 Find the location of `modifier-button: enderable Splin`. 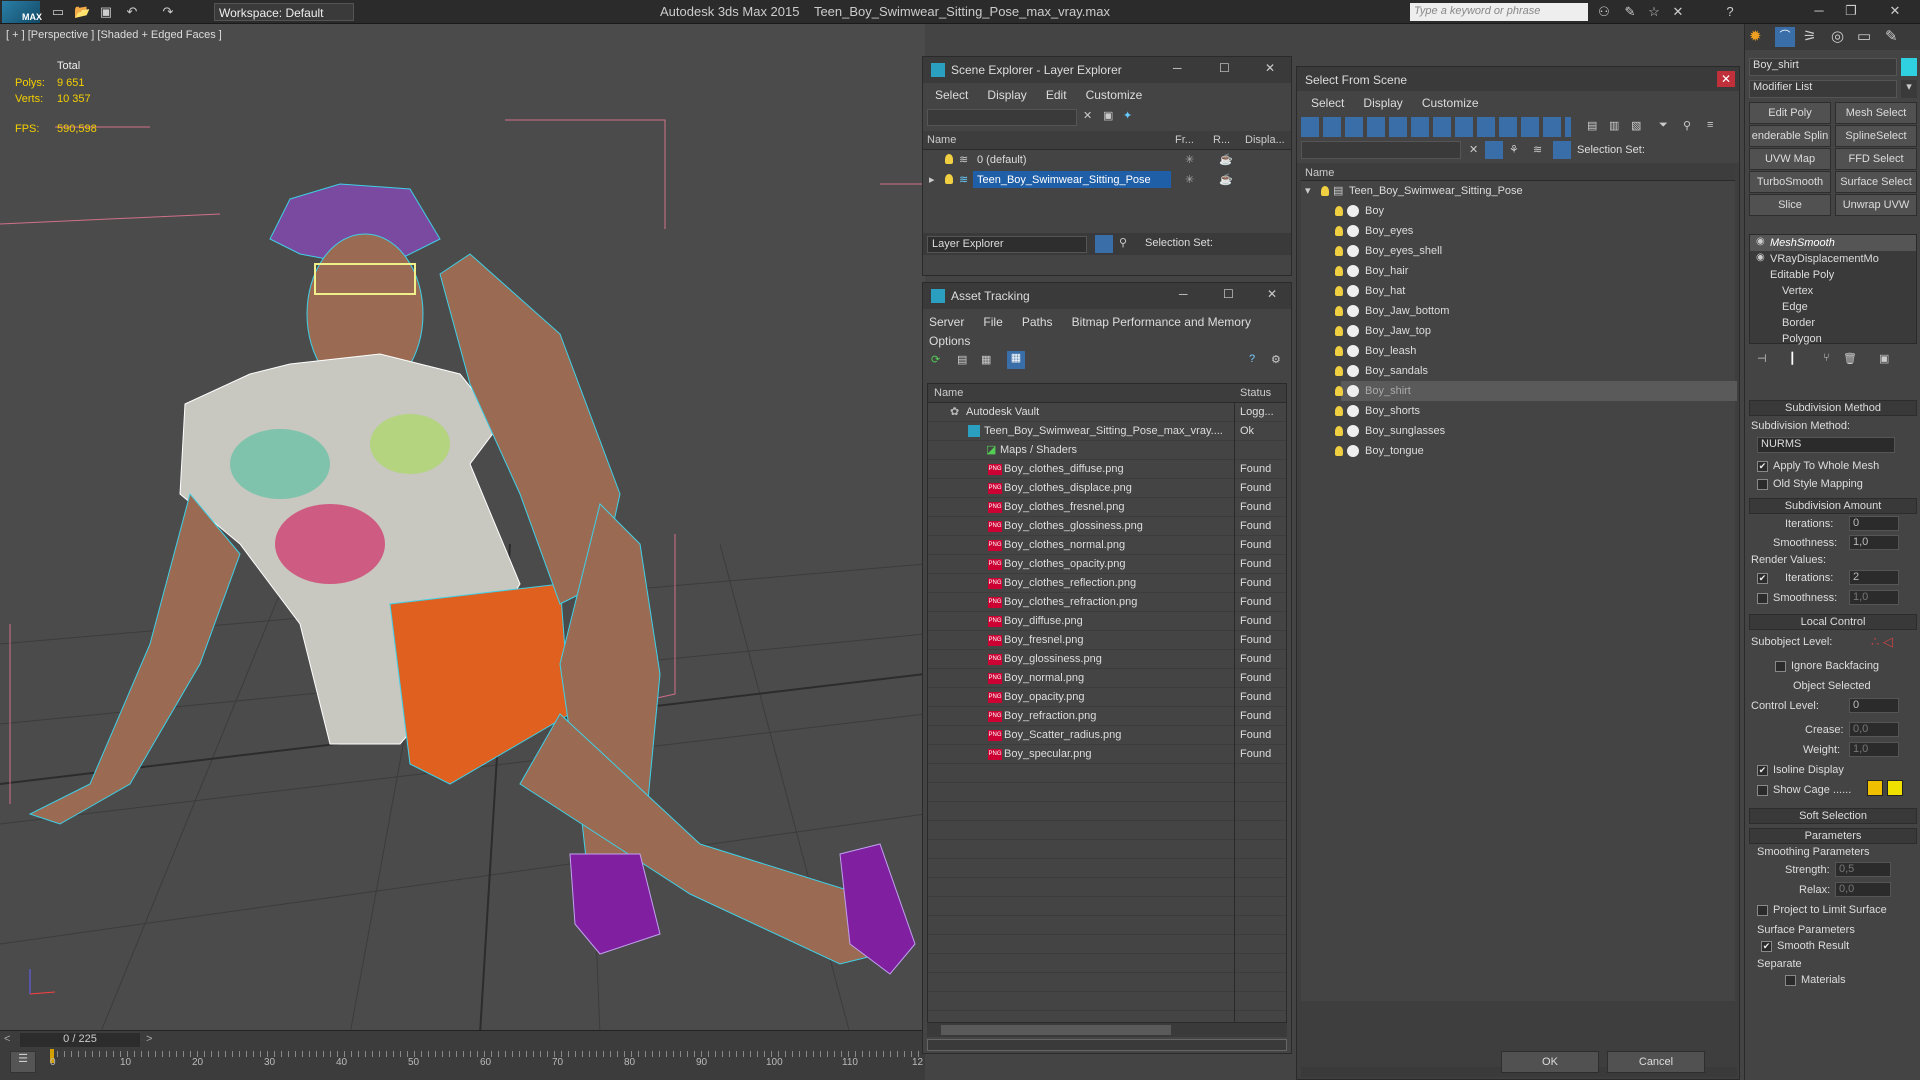

modifier-button: enderable Splin is located at coordinates (1790, 136).